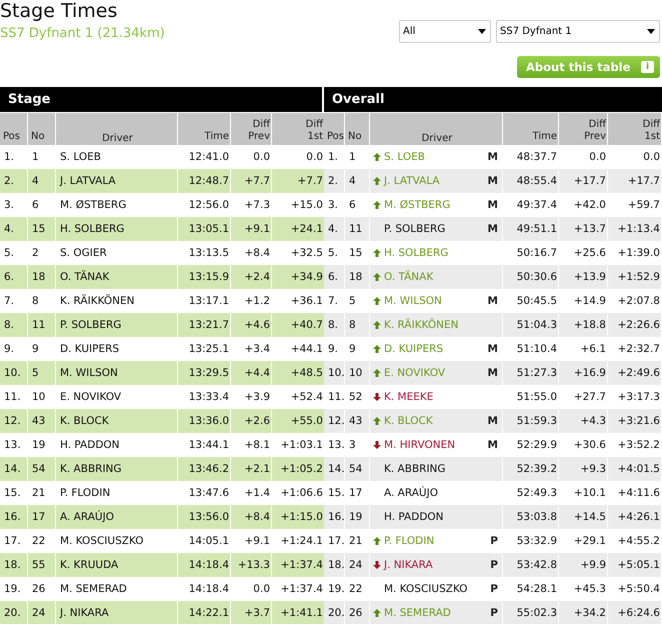 The image size is (662, 624). I want to click on table-cell: +4.6, so click(251, 325).